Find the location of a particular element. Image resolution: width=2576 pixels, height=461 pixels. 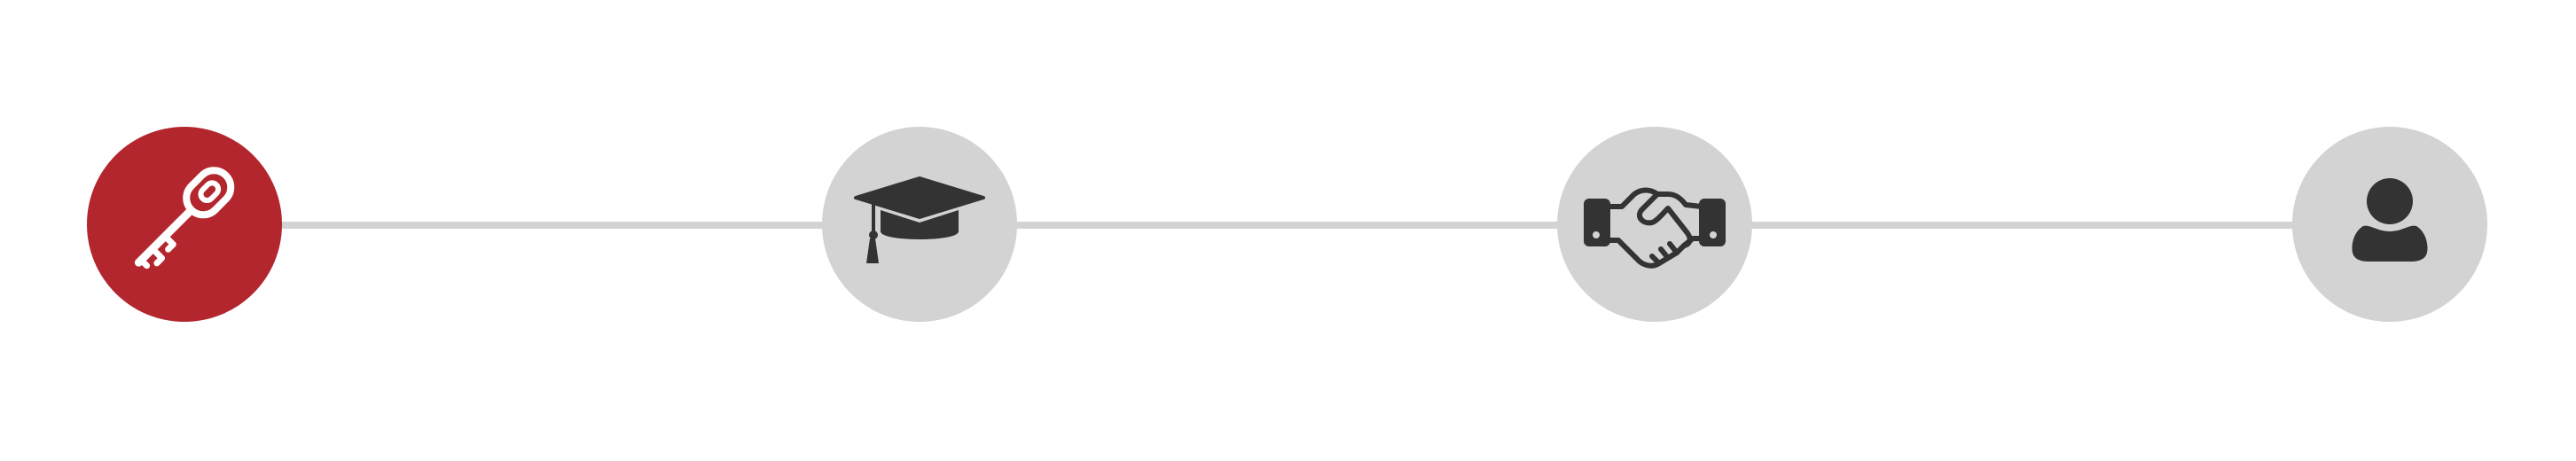

user-icon is located at coordinates (2390, 224).